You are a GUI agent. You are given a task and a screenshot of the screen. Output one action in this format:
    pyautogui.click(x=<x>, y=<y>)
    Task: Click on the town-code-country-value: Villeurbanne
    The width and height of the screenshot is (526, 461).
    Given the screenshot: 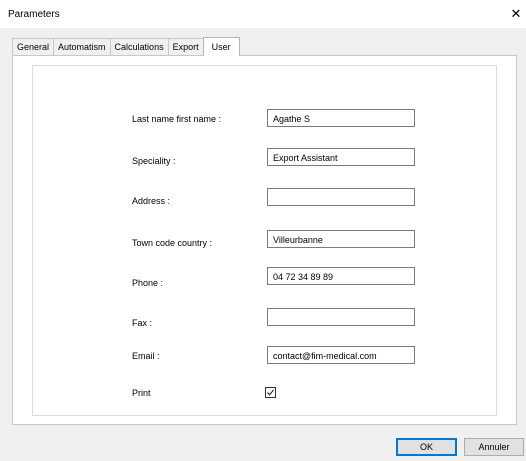 What is the action you would take?
    pyautogui.click(x=298, y=240)
    